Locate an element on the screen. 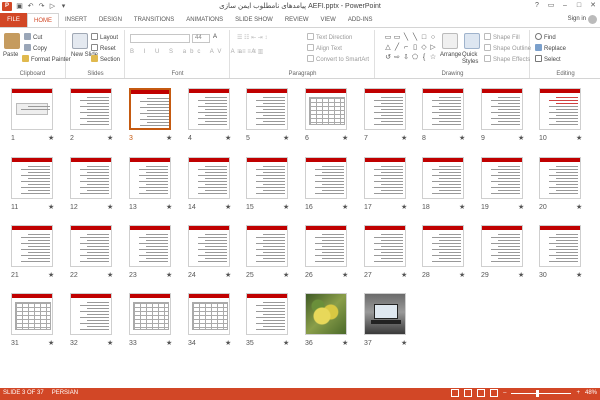 The image size is (600, 400). slide-thumbnail: 22 ★ is located at coordinates (92, 254).